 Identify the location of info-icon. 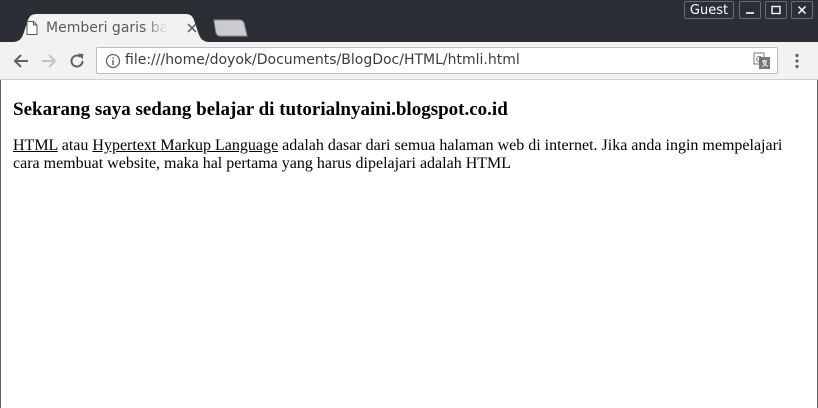
(113, 61).